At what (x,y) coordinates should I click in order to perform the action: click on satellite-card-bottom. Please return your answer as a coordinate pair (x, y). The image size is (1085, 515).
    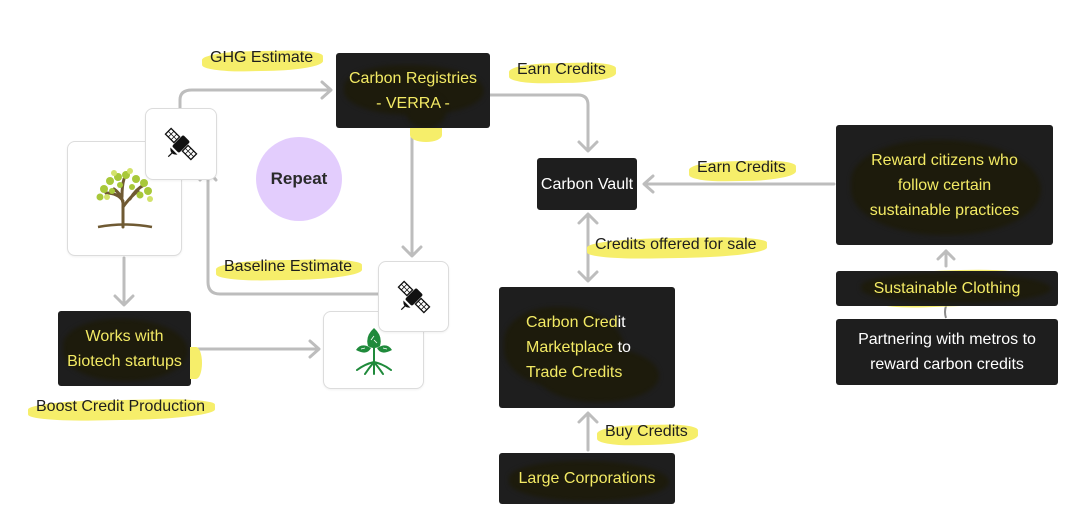
    Looking at the image, I should click on (413, 296).